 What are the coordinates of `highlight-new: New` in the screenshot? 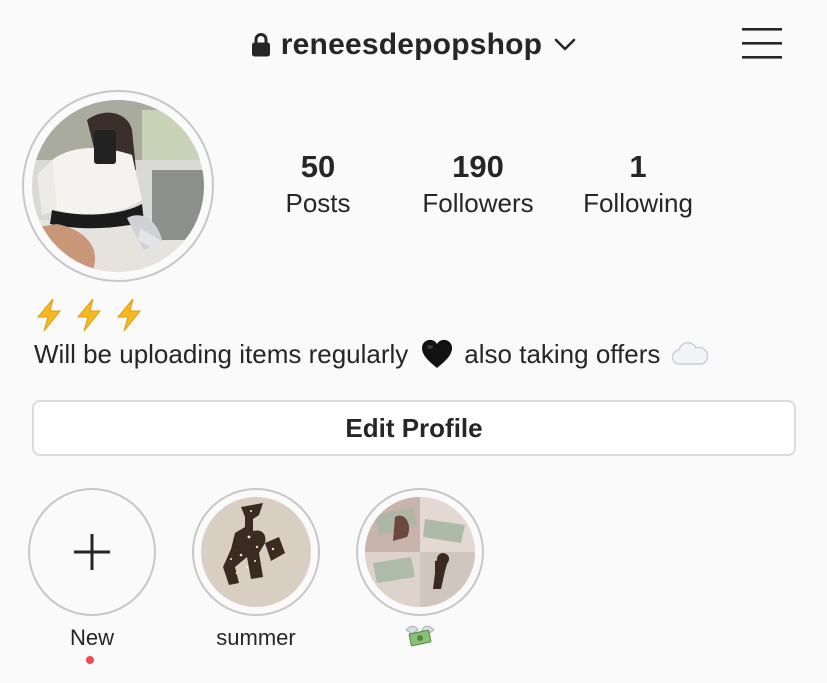 It's located at (92, 576).